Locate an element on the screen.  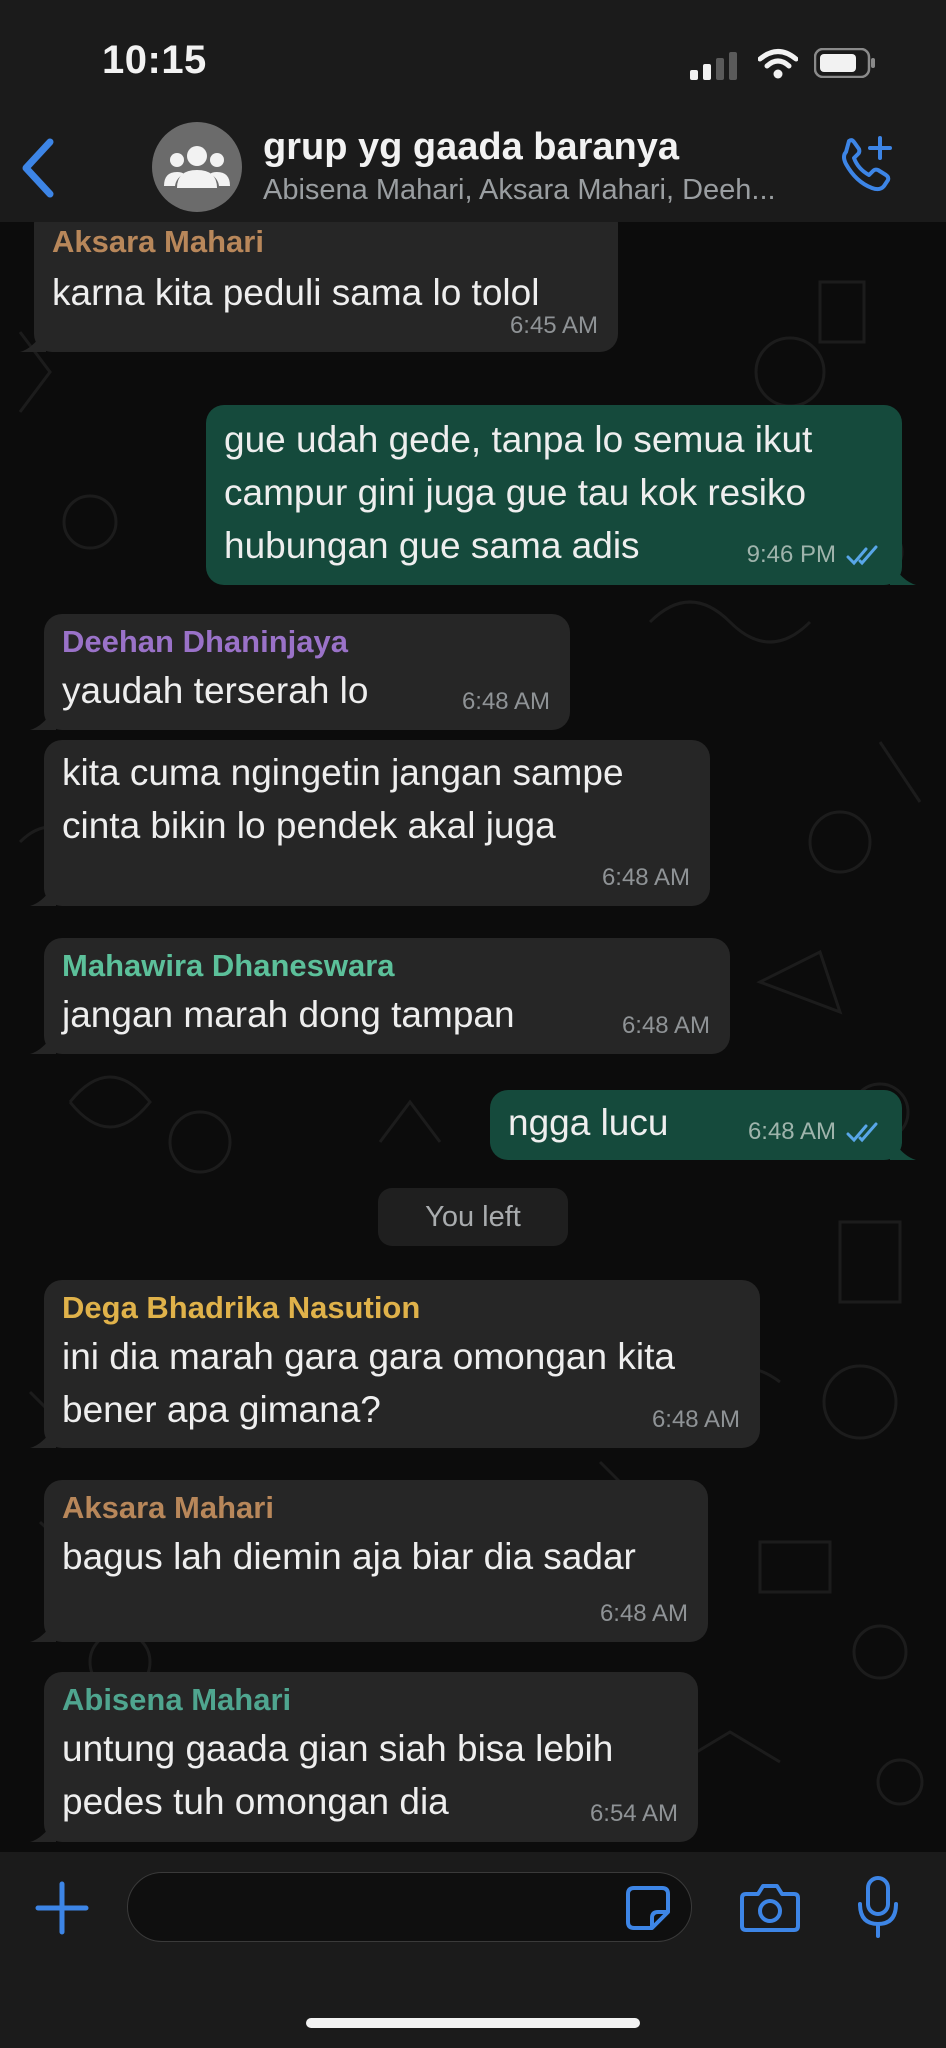
wifi-icon is located at coordinates (778, 64).